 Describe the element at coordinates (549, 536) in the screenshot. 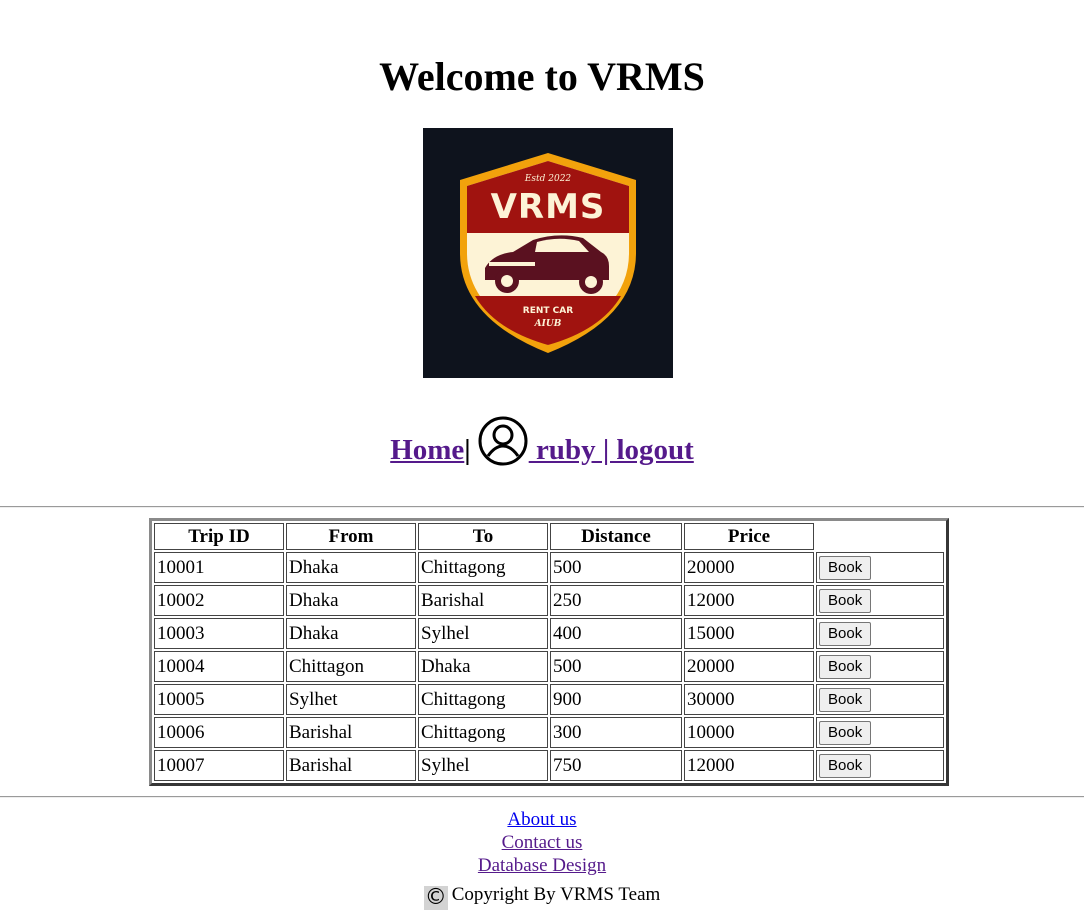

I see `table-header-row: Trip ID From To Distance Price` at that location.